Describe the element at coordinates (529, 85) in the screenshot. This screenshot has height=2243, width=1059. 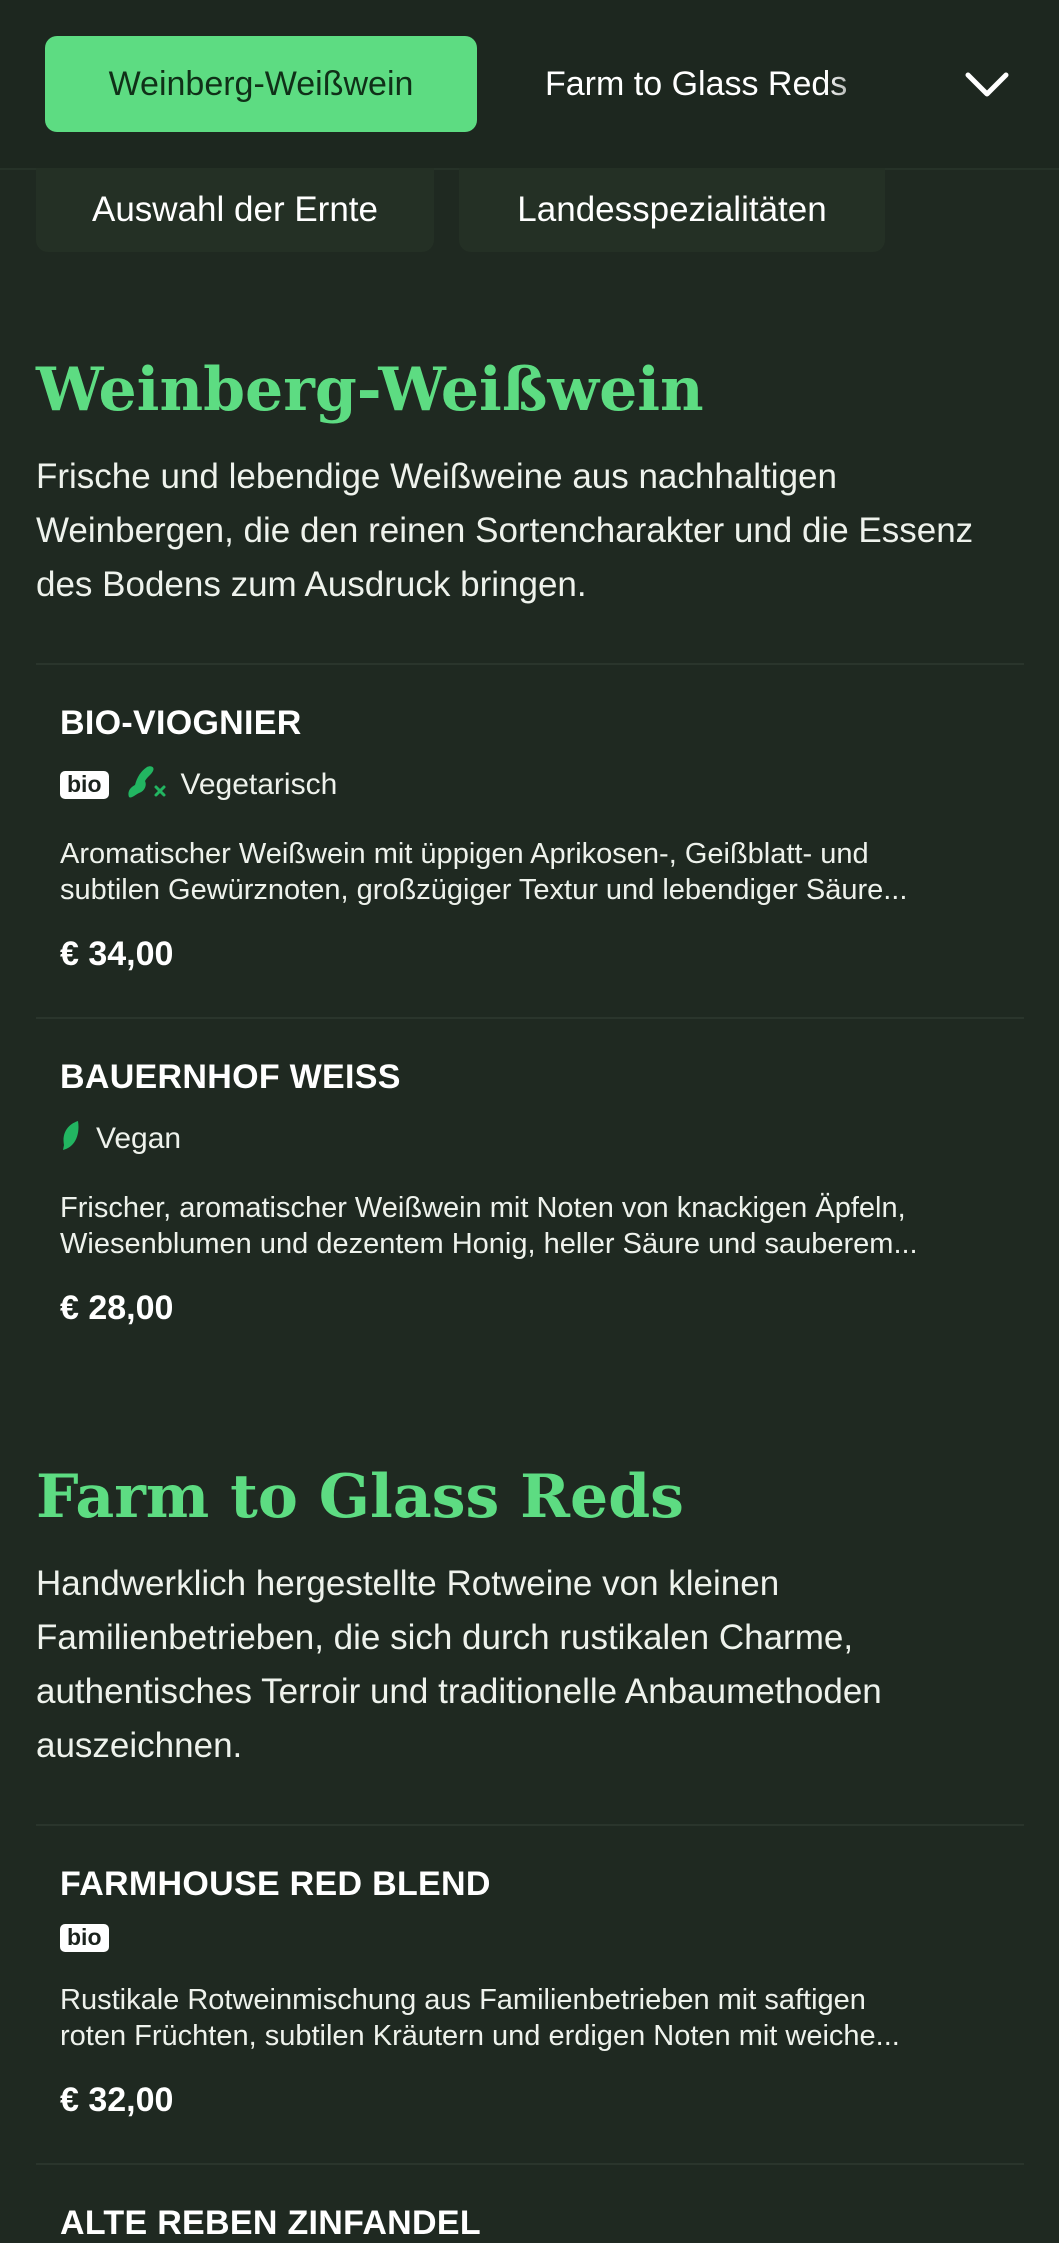
I see `category-nav: Weinberg-Weißwein Farm to Glass Reds` at that location.